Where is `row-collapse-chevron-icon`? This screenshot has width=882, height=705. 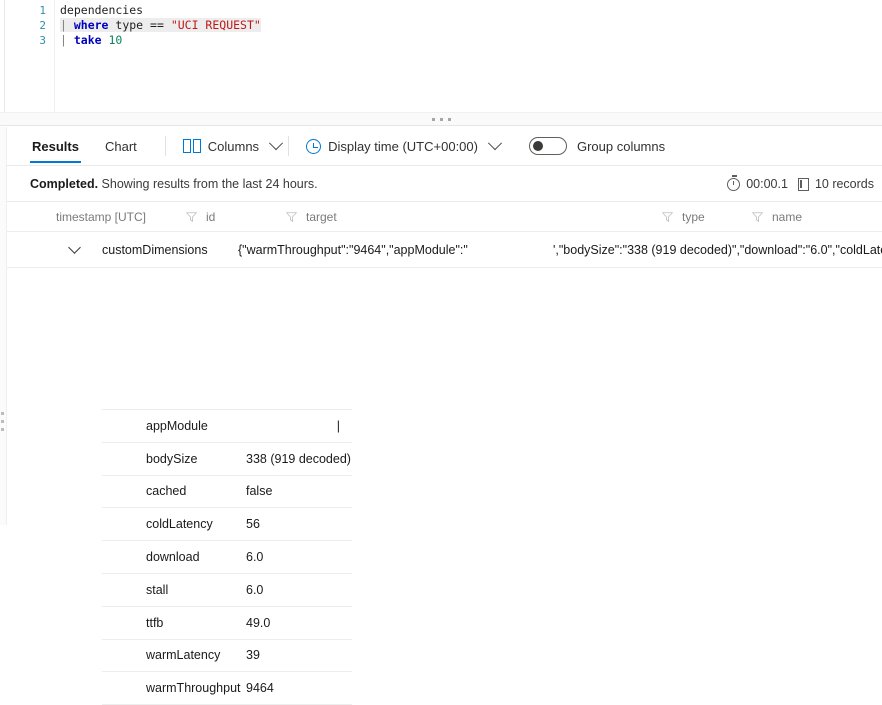 row-collapse-chevron-icon is located at coordinates (74, 247).